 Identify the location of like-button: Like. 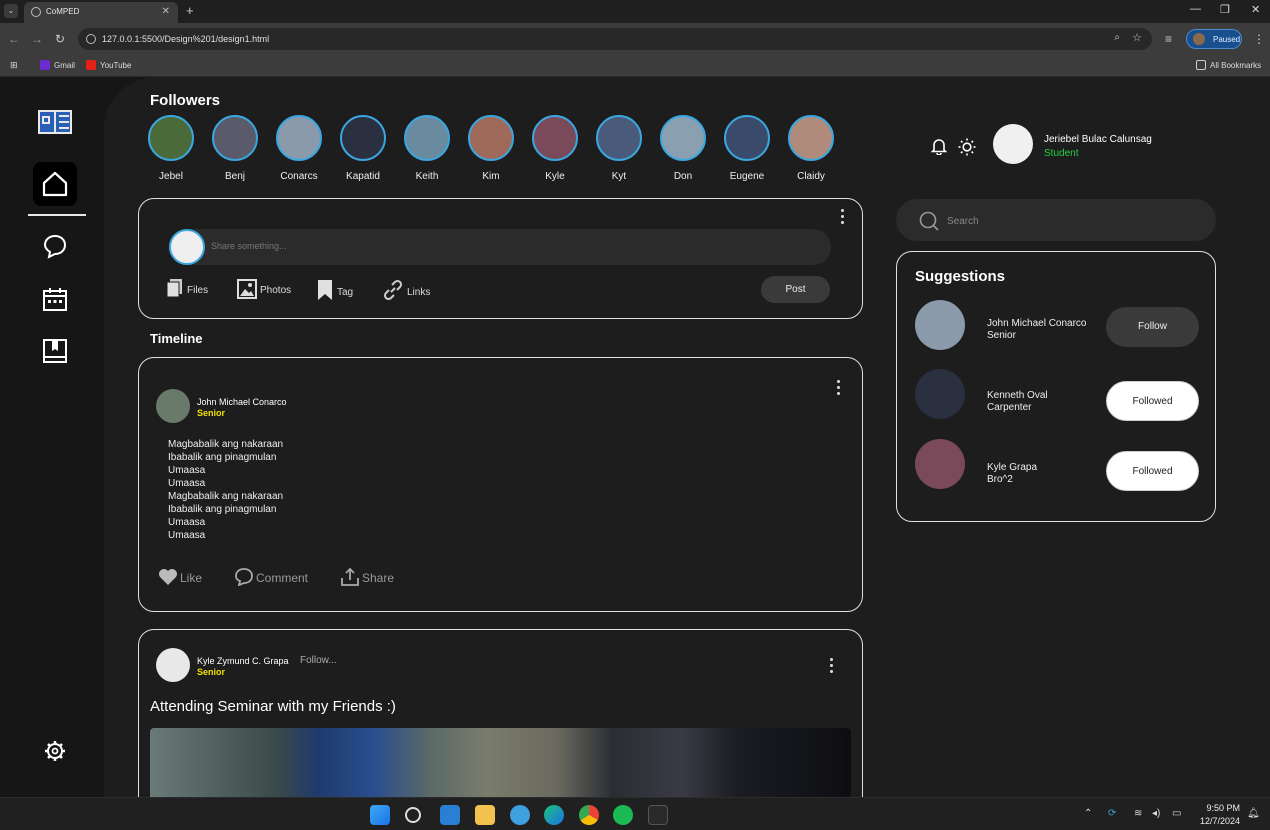
(180, 577).